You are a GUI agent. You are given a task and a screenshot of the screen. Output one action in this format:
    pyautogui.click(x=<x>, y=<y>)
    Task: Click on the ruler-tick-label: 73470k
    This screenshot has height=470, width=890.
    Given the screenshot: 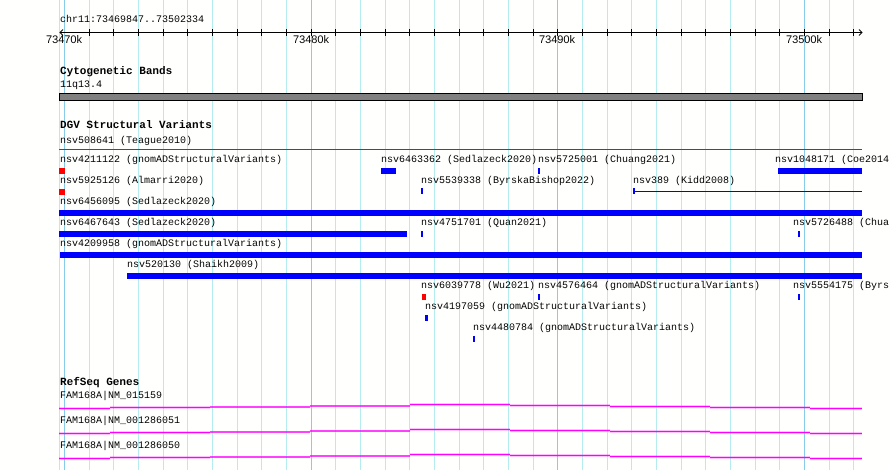 What is the action you would take?
    pyautogui.click(x=64, y=40)
    